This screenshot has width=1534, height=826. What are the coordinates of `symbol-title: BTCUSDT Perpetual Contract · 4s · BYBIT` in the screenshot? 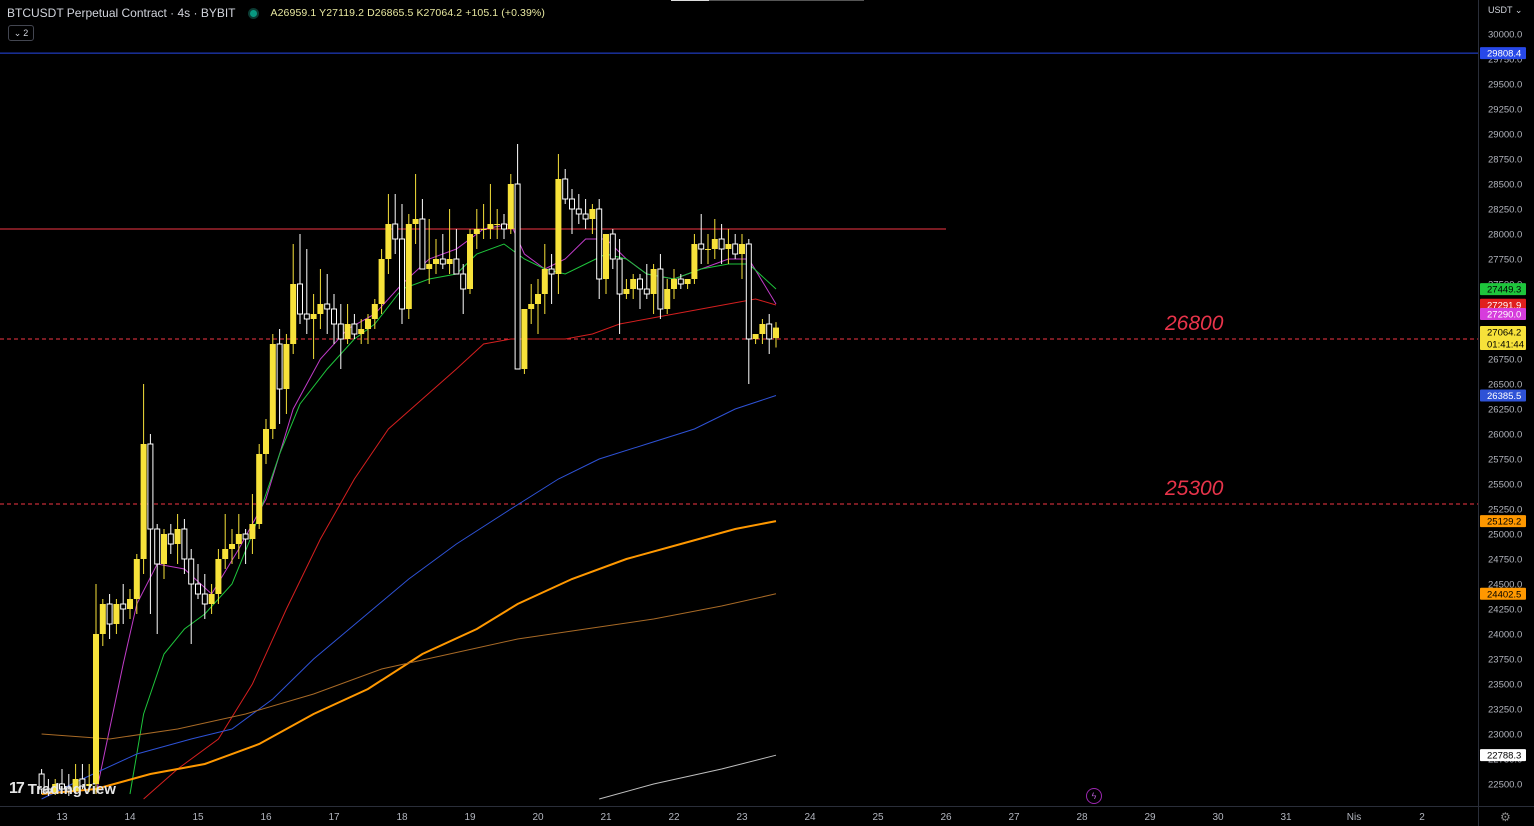 It's located at (121, 13).